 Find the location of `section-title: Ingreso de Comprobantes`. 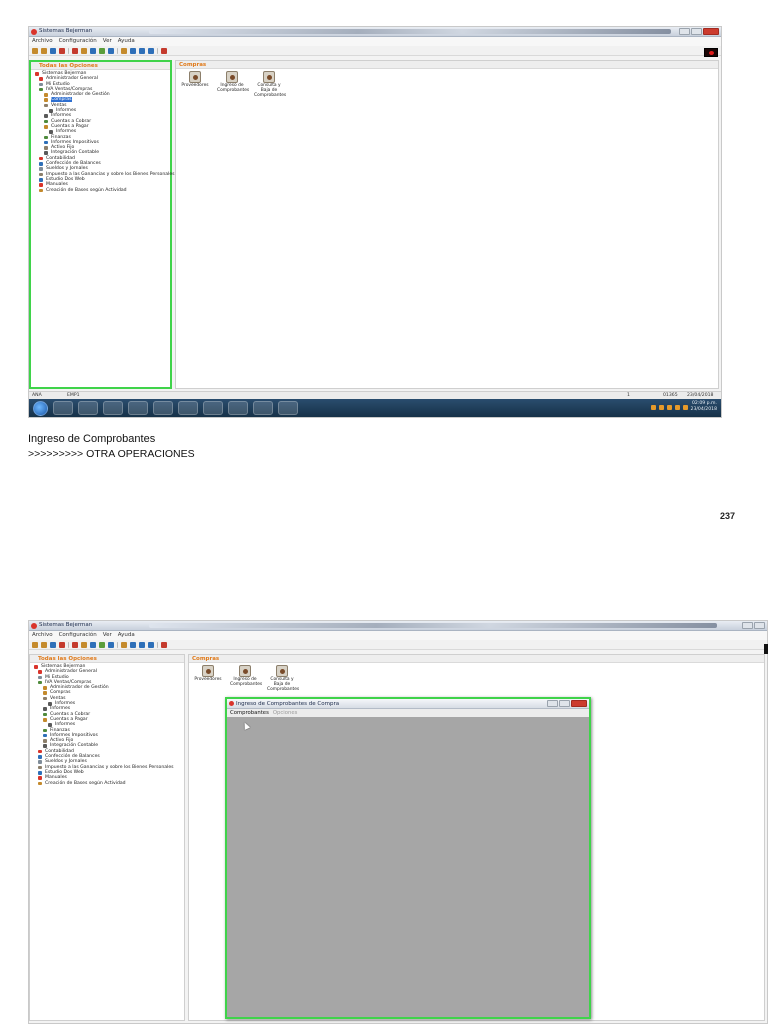

section-title: Ingreso de Comprobantes is located at coordinates (92, 439).